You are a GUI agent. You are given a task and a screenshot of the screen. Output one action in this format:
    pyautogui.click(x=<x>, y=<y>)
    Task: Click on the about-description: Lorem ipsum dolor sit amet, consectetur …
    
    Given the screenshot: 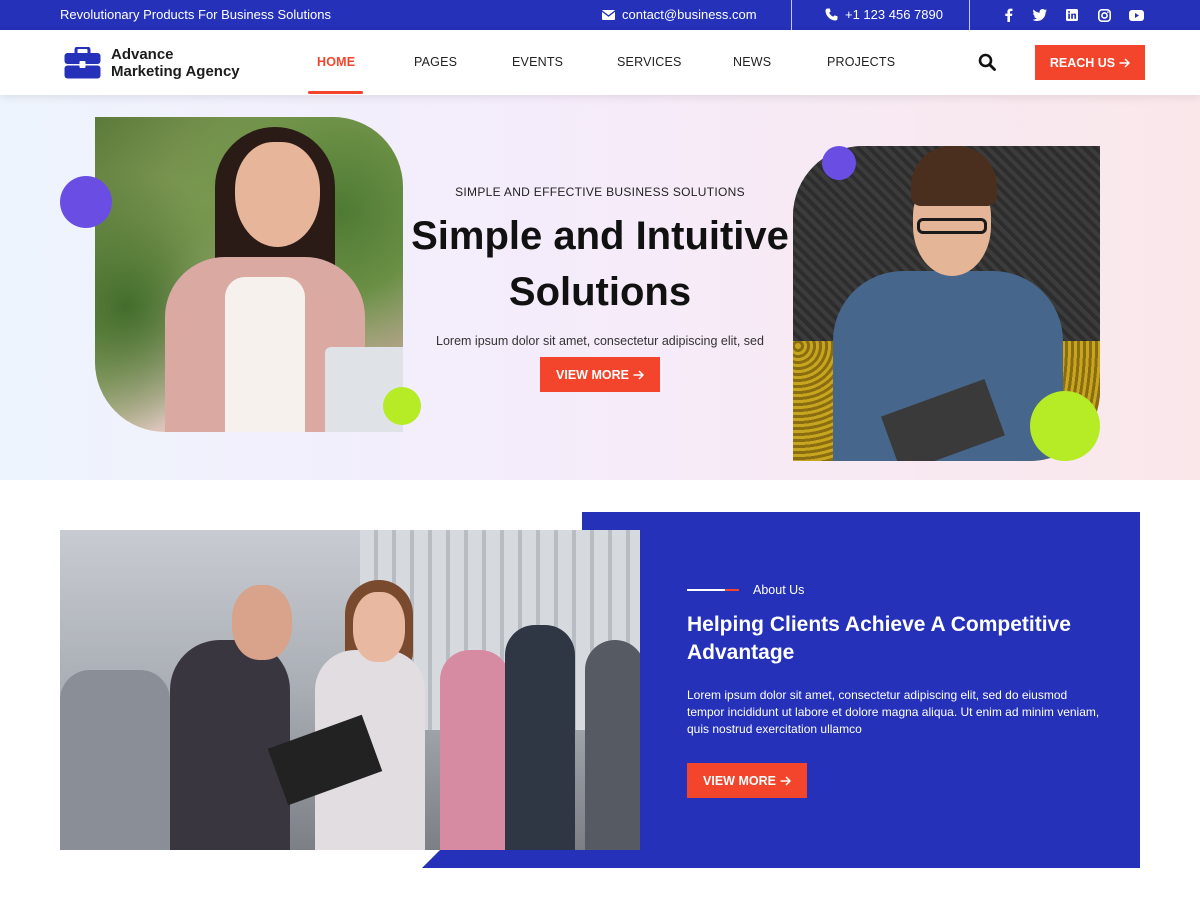 What is the action you would take?
    pyautogui.click(x=893, y=712)
    